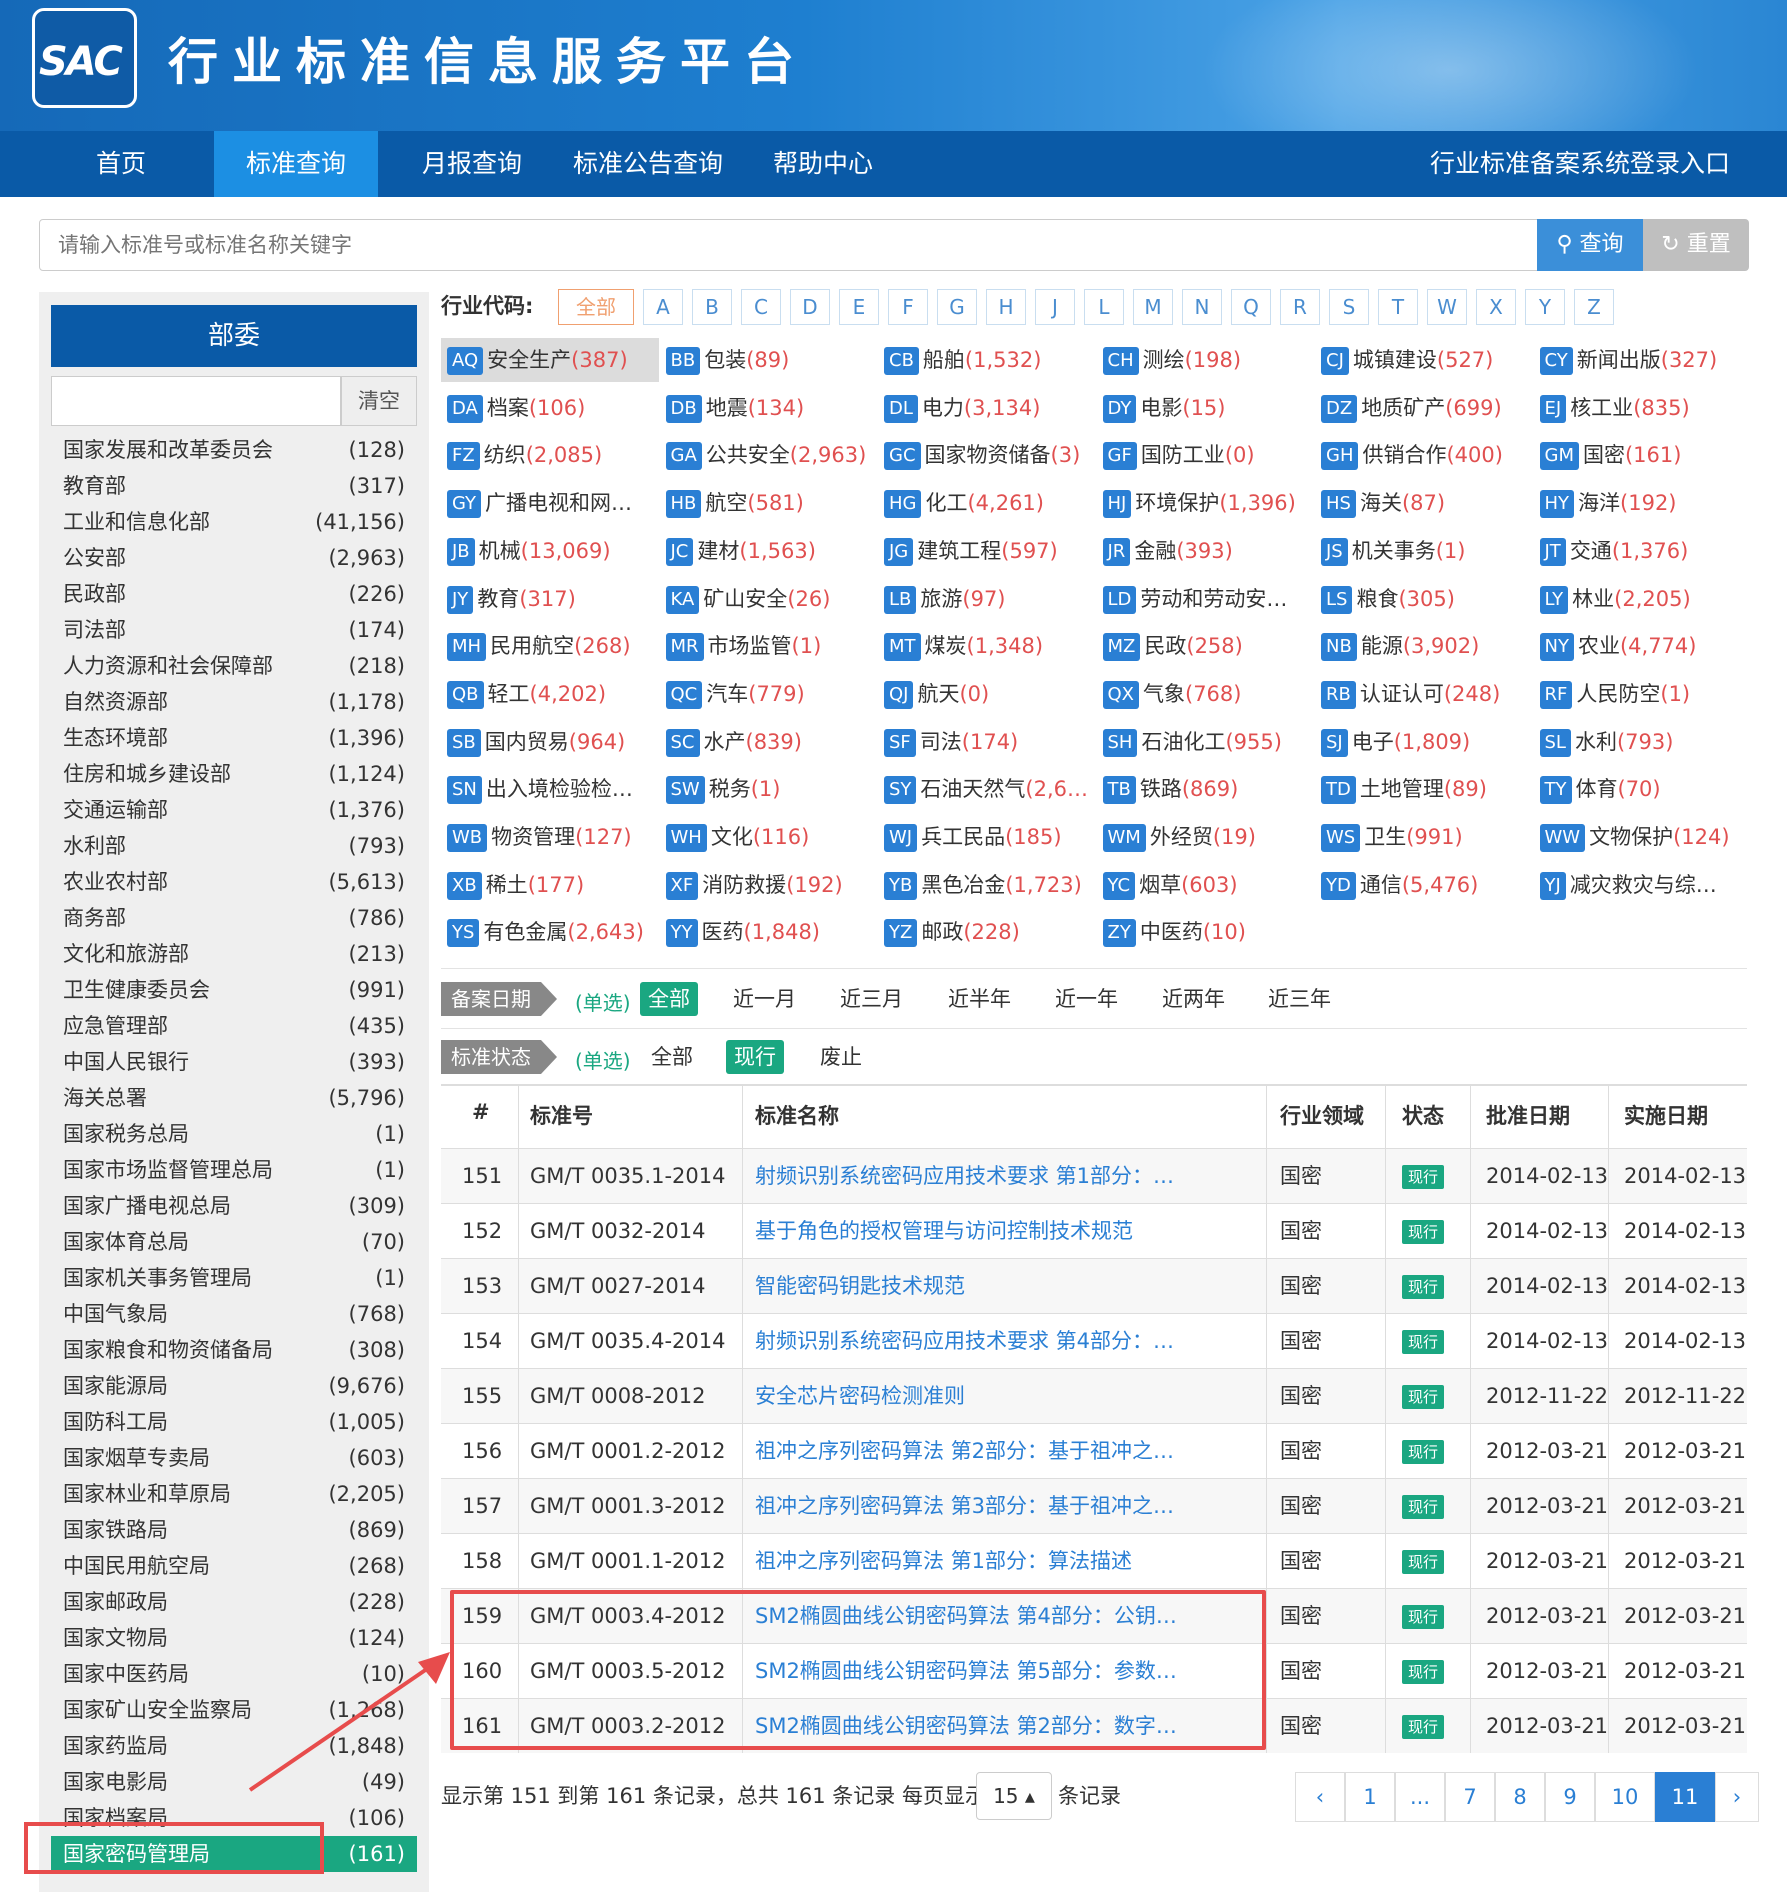 The image size is (1787, 1892). Describe the element at coordinates (550, 599) in the screenshot. I see `industry-code-item: JY 教育(317)` at that location.